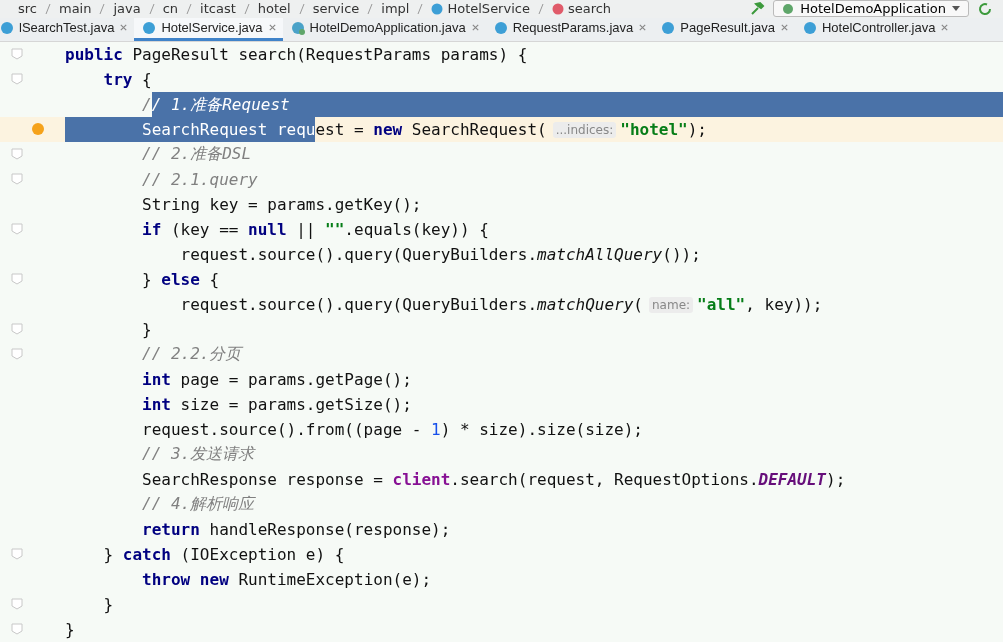  Describe the element at coordinates (282, 429) in the screenshot. I see `code-text: request.source().from((page -` at that location.